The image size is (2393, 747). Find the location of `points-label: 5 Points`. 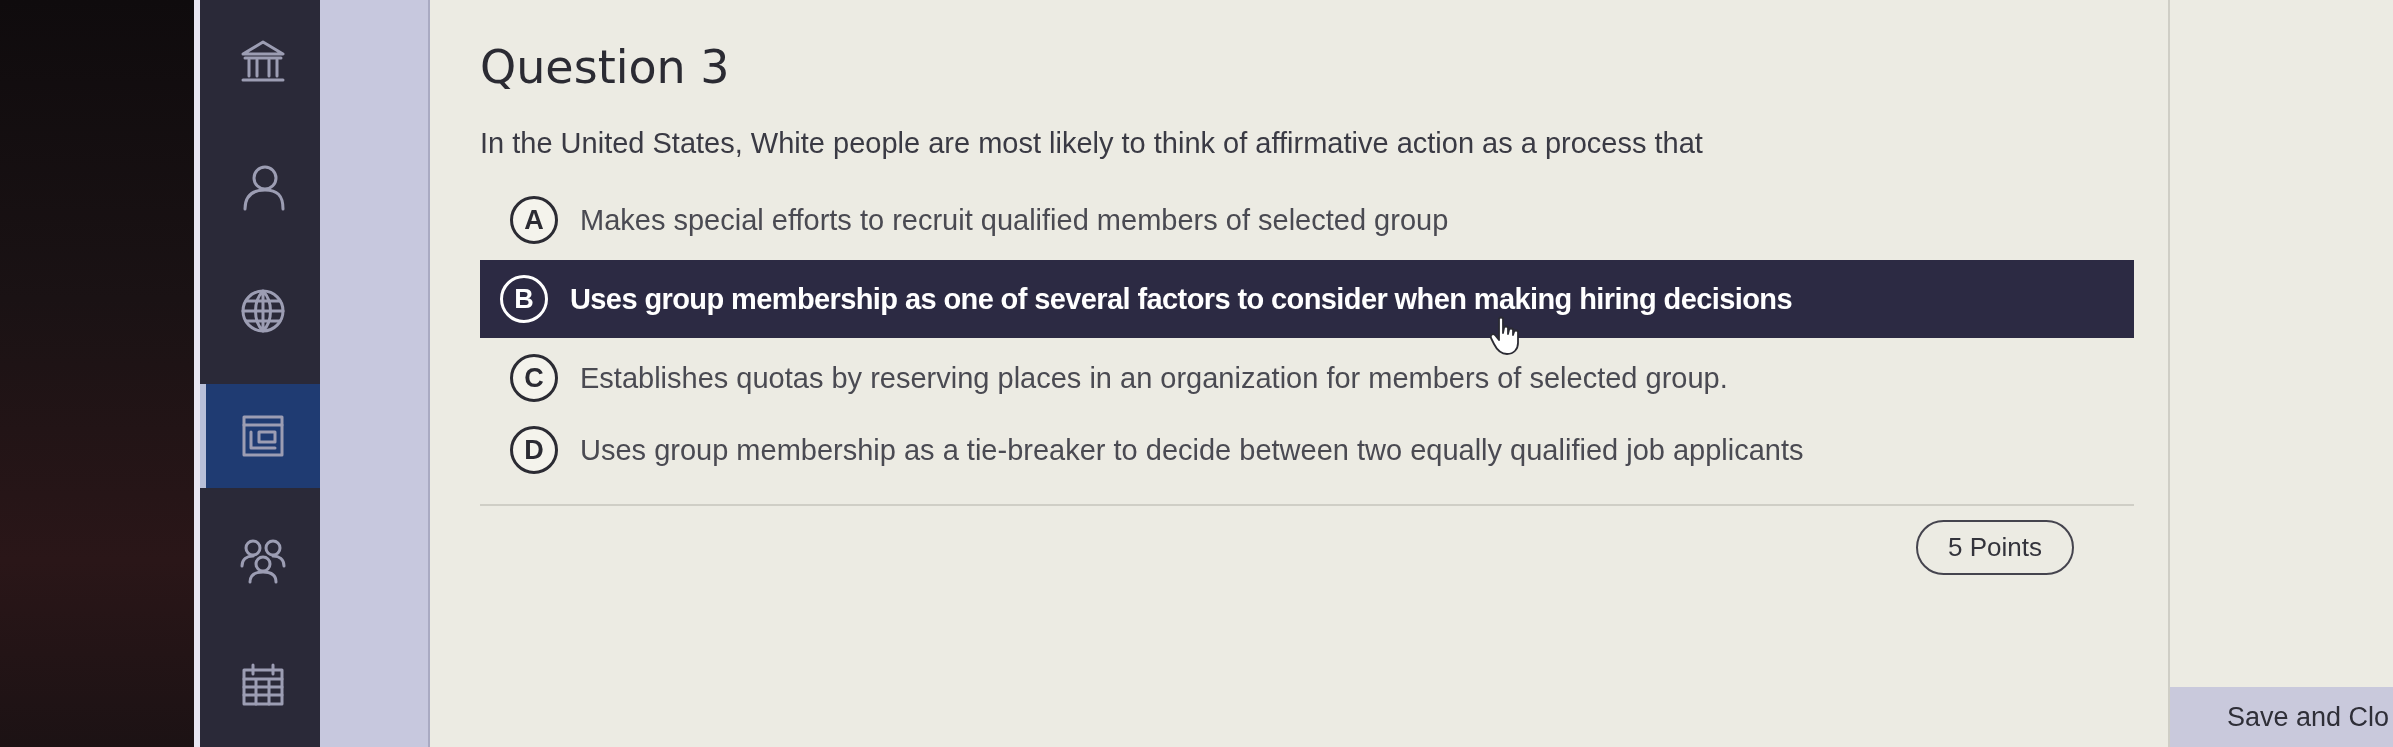

points-label: 5 Points is located at coordinates (1995, 547).